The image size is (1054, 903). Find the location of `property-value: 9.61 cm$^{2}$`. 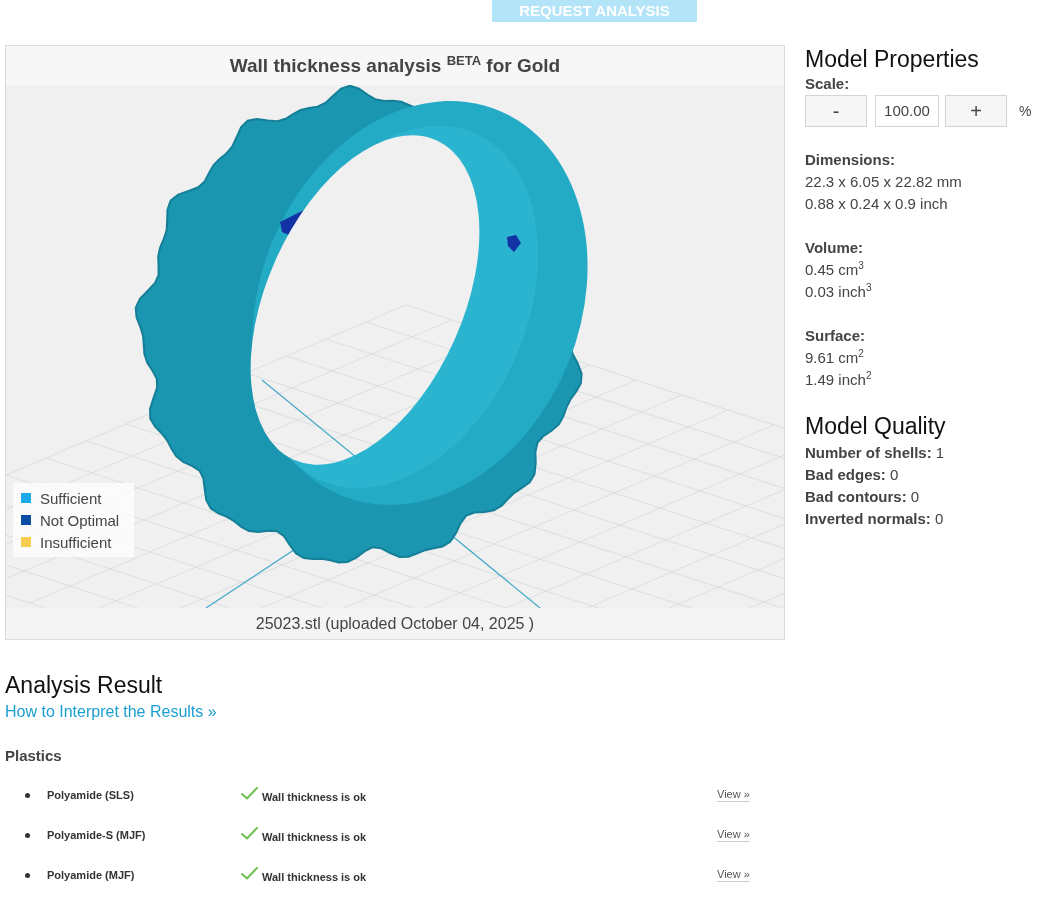

property-value: 9.61 cm$^{2}$ is located at coordinates (835, 357).